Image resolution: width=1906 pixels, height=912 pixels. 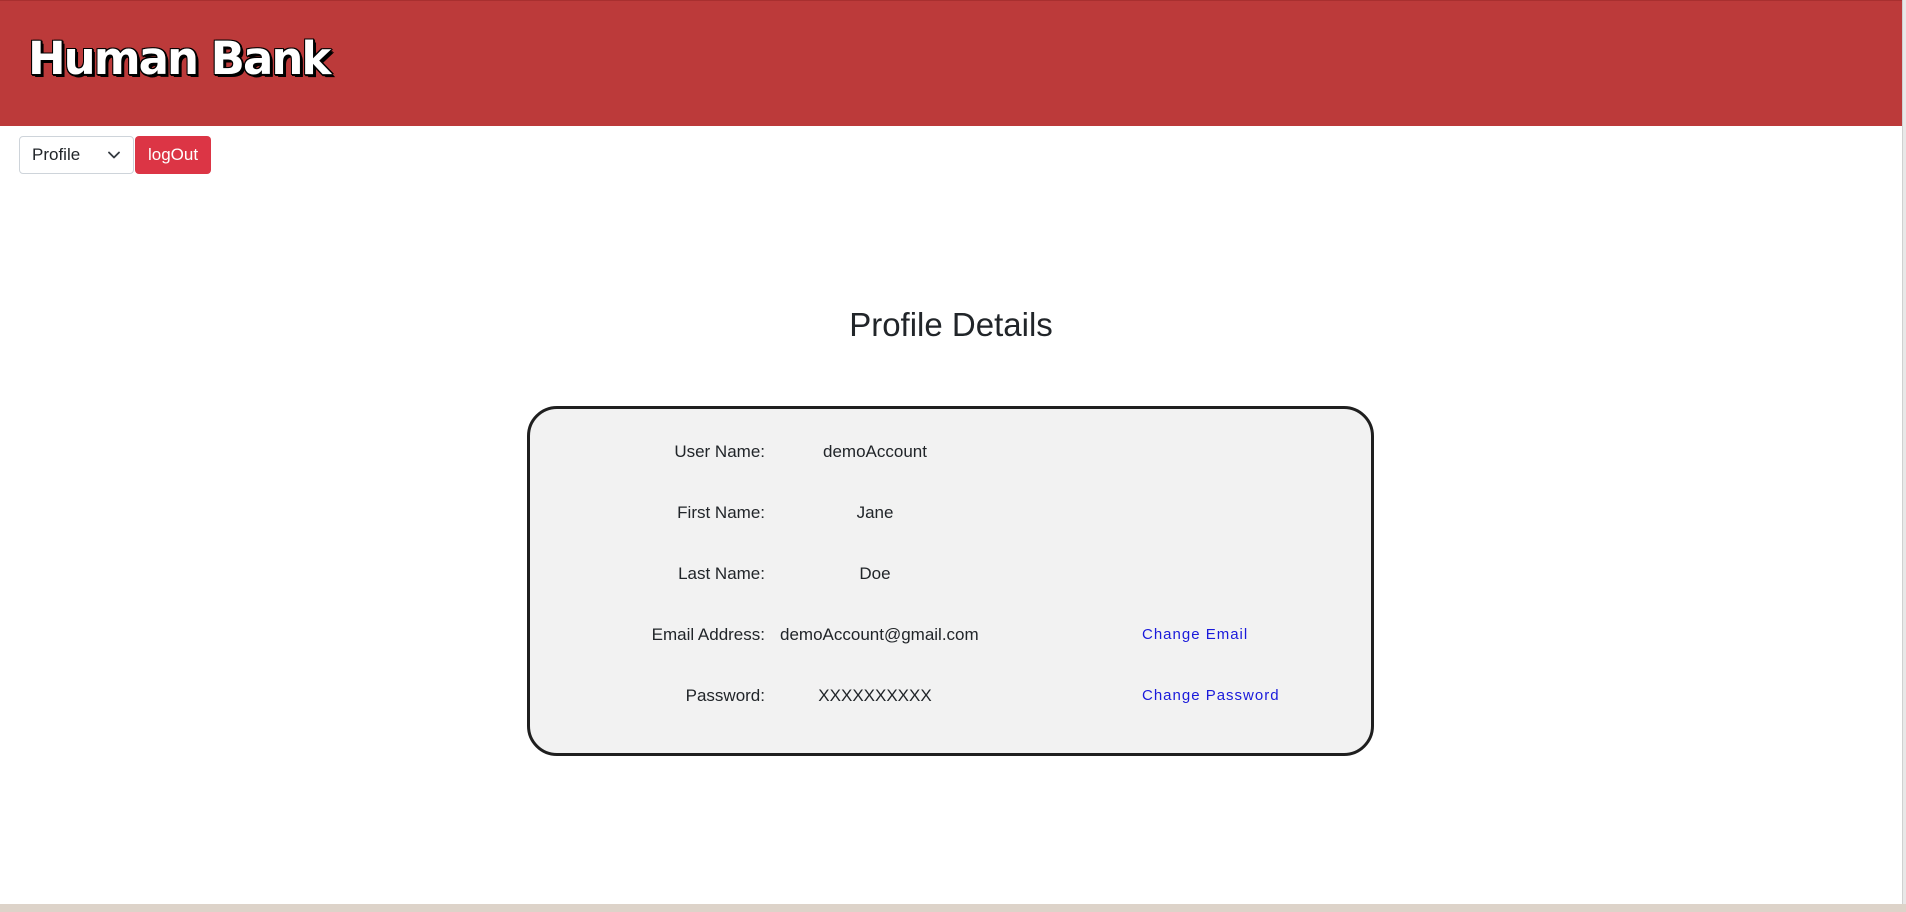 I want to click on user-name-label: User Name:, so click(x=719, y=451).